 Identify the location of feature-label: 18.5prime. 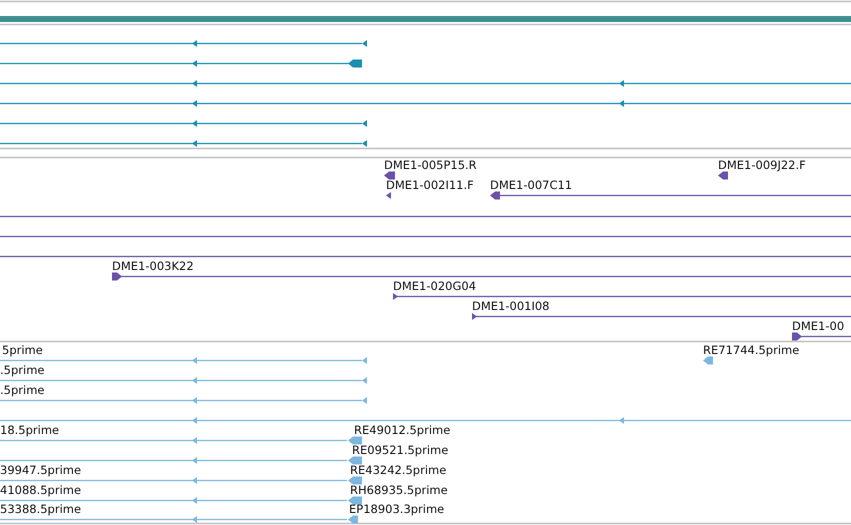
(30, 430).